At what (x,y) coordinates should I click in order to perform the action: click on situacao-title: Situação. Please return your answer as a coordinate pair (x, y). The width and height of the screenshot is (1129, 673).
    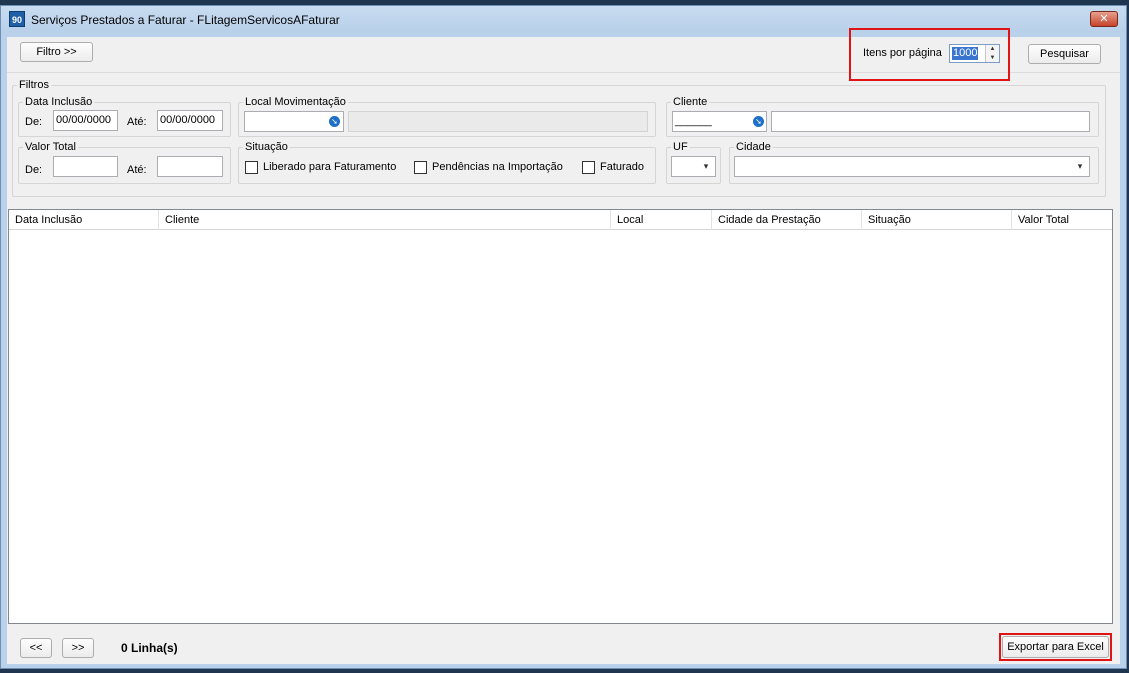
    Looking at the image, I should click on (266, 147).